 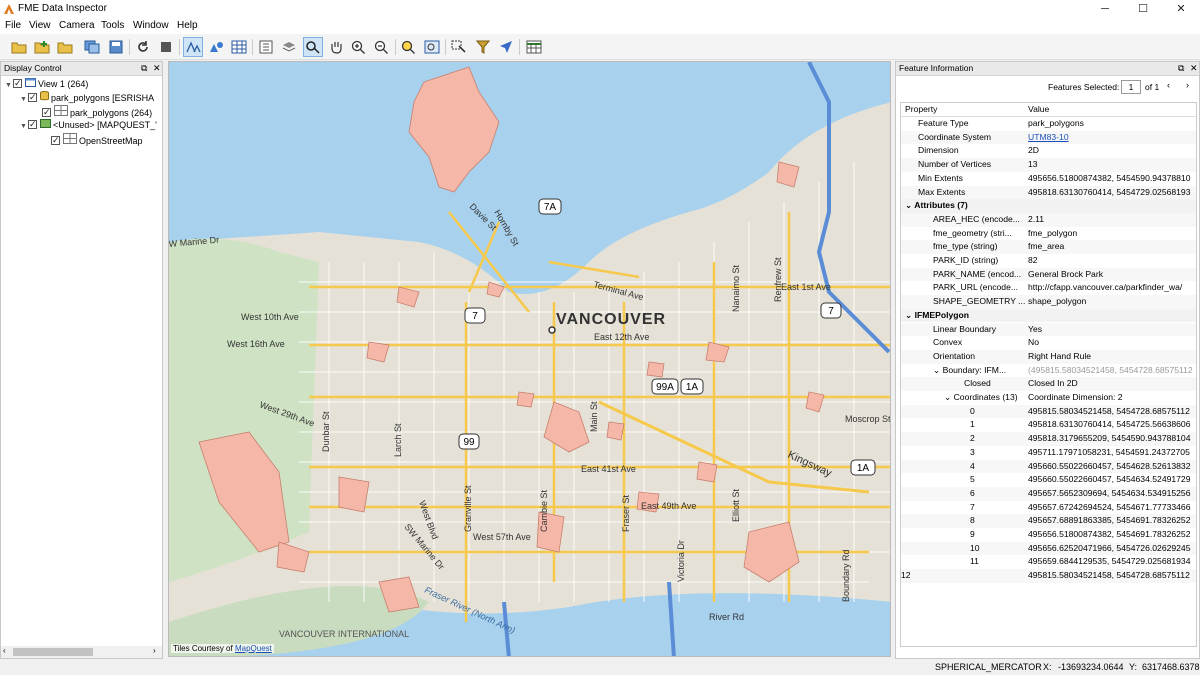 I want to click on value-column-header: Value, so click(x=1112, y=110).